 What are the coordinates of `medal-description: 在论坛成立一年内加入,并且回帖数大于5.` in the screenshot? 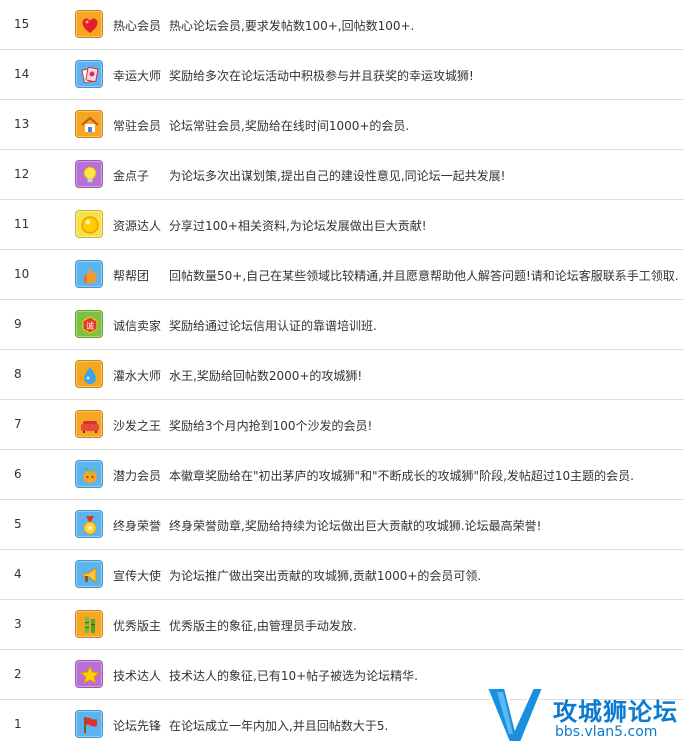 It's located at (279, 726).